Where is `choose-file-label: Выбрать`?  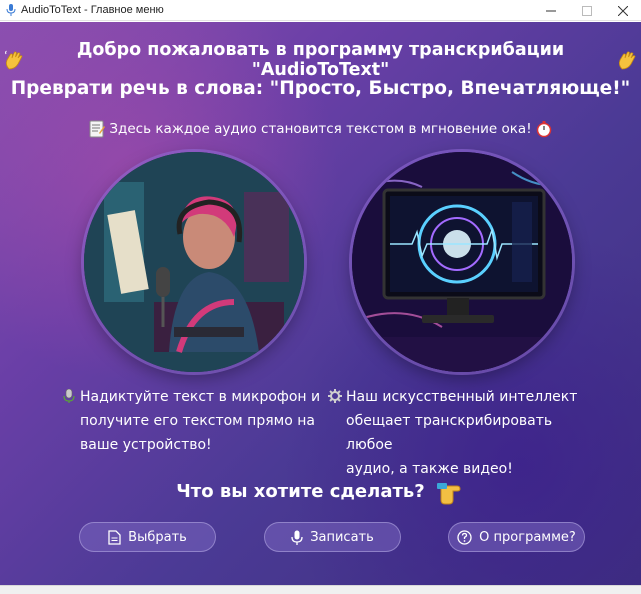 choose-file-label: Выбрать is located at coordinates (157, 537).